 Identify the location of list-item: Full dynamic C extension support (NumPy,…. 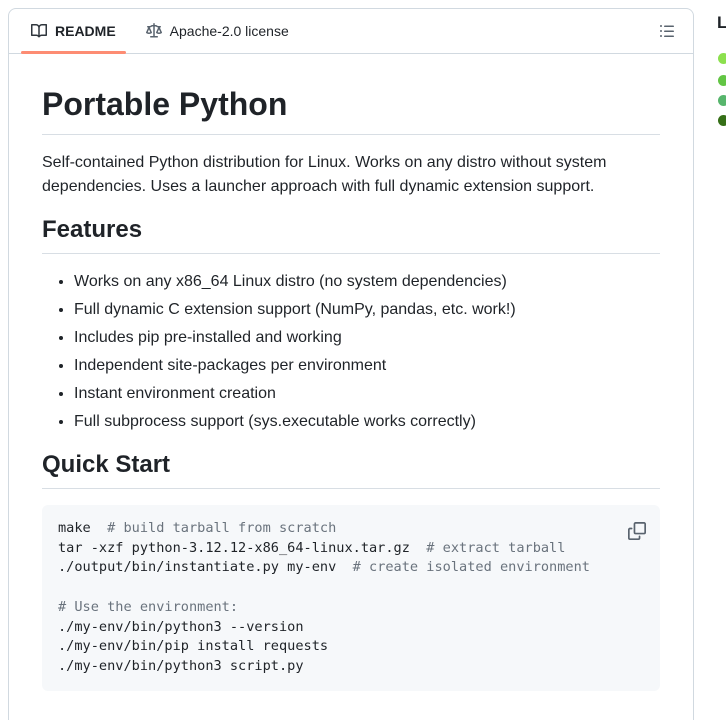
(367, 310).